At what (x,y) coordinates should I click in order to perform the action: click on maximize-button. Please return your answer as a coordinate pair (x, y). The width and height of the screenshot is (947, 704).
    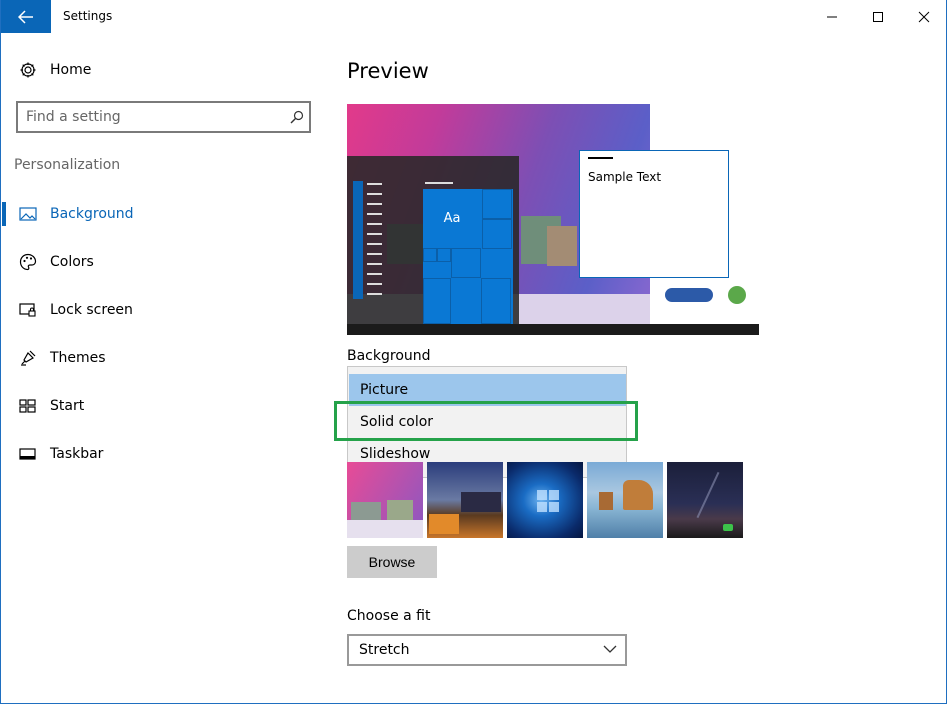
    Looking at the image, I should click on (878, 16).